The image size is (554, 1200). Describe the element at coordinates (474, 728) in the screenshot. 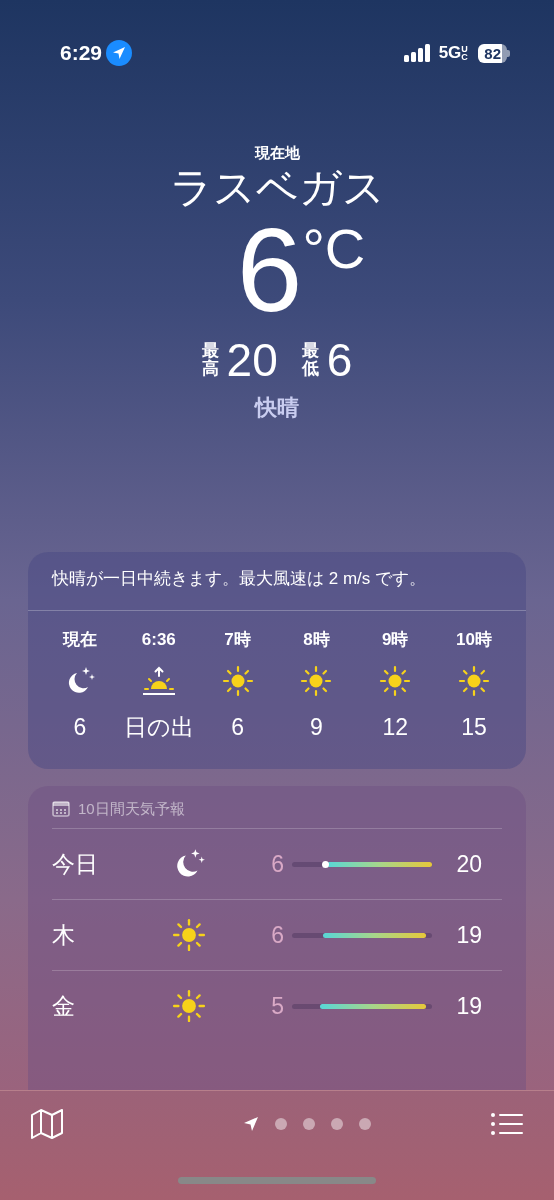

I see `hour-temperature: 15` at that location.